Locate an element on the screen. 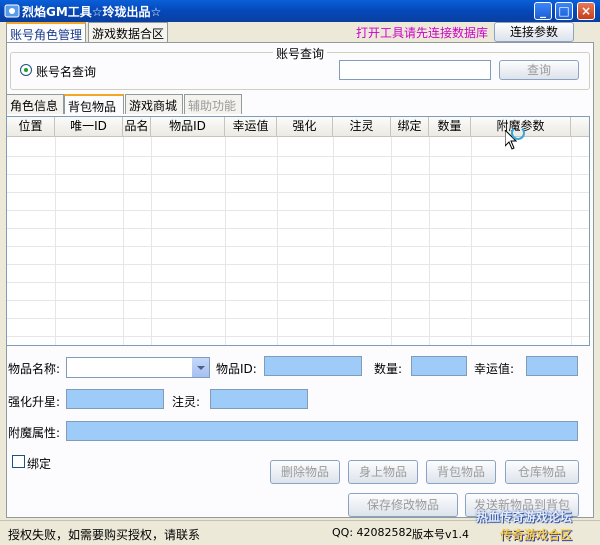  watermark-line2: 传奇游戏合区 is located at coordinates (536, 535).